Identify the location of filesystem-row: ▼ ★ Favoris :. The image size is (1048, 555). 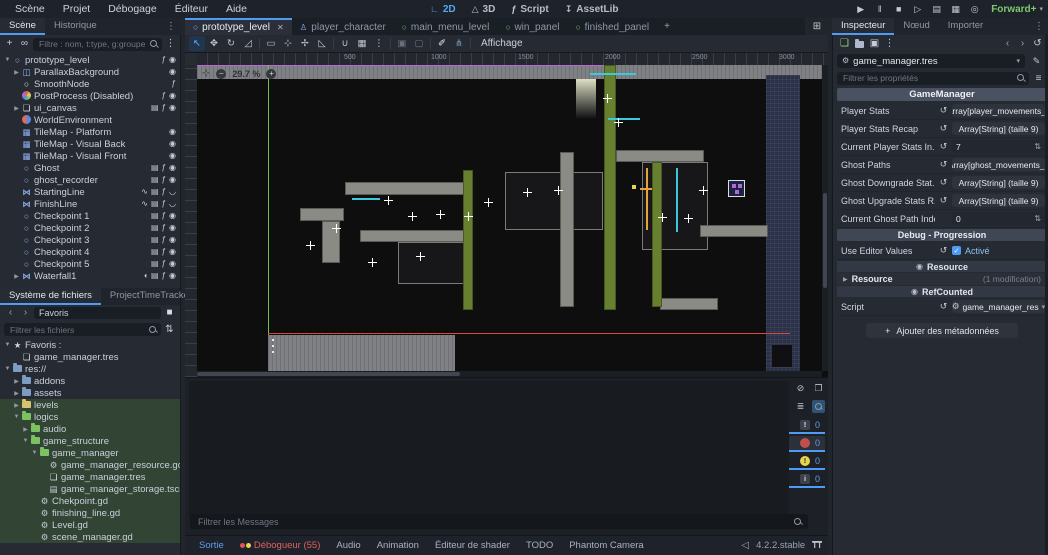
(90, 345).